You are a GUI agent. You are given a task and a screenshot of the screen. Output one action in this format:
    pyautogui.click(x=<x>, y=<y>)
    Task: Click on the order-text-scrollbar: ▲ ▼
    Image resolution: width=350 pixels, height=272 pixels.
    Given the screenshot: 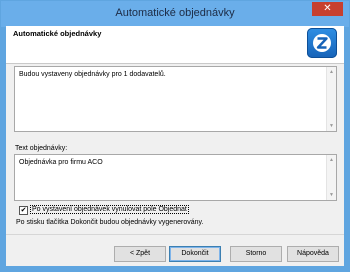 What is the action you would take?
    pyautogui.click(x=331, y=177)
    